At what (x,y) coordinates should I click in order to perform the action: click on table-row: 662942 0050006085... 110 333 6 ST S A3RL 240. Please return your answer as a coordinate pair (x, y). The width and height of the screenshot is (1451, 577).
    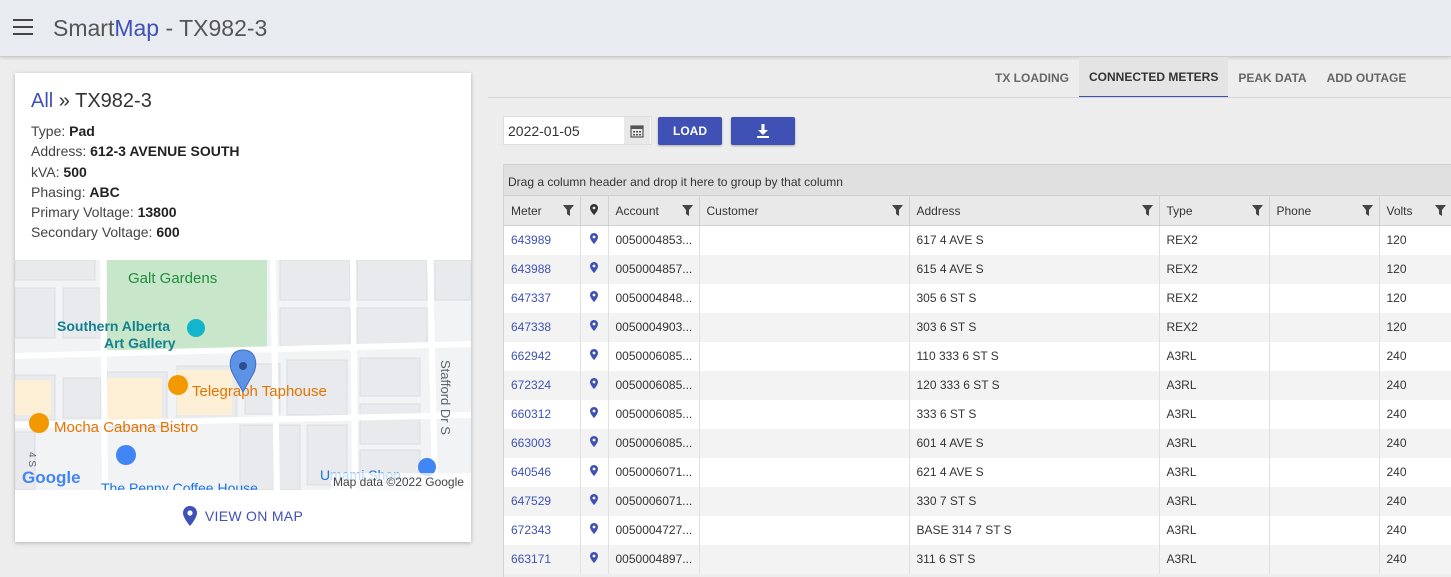
    Looking at the image, I should click on (977, 356).